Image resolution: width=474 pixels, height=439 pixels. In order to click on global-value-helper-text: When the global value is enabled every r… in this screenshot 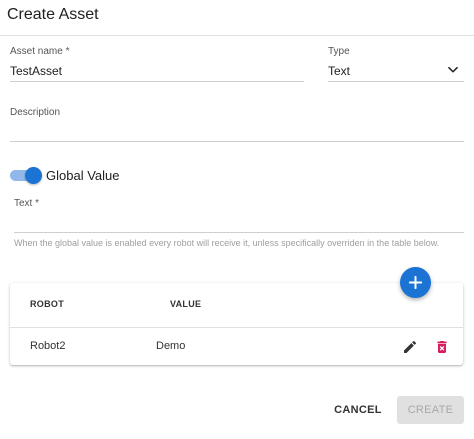, I will do `click(227, 243)`.